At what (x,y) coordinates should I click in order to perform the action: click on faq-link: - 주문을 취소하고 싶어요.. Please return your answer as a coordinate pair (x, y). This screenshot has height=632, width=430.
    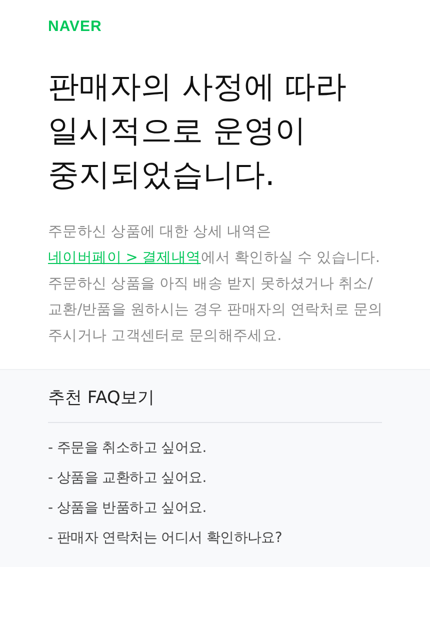
    Looking at the image, I should click on (127, 448).